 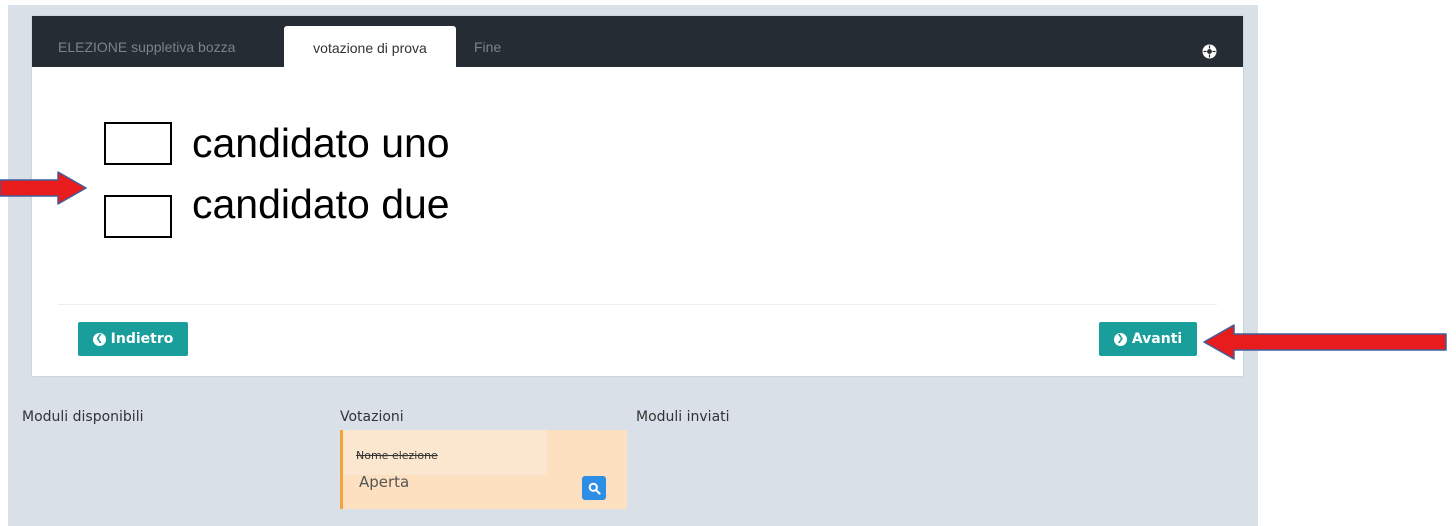 I want to click on ballot-option-label: candidato due, so click(x=321, y=204).